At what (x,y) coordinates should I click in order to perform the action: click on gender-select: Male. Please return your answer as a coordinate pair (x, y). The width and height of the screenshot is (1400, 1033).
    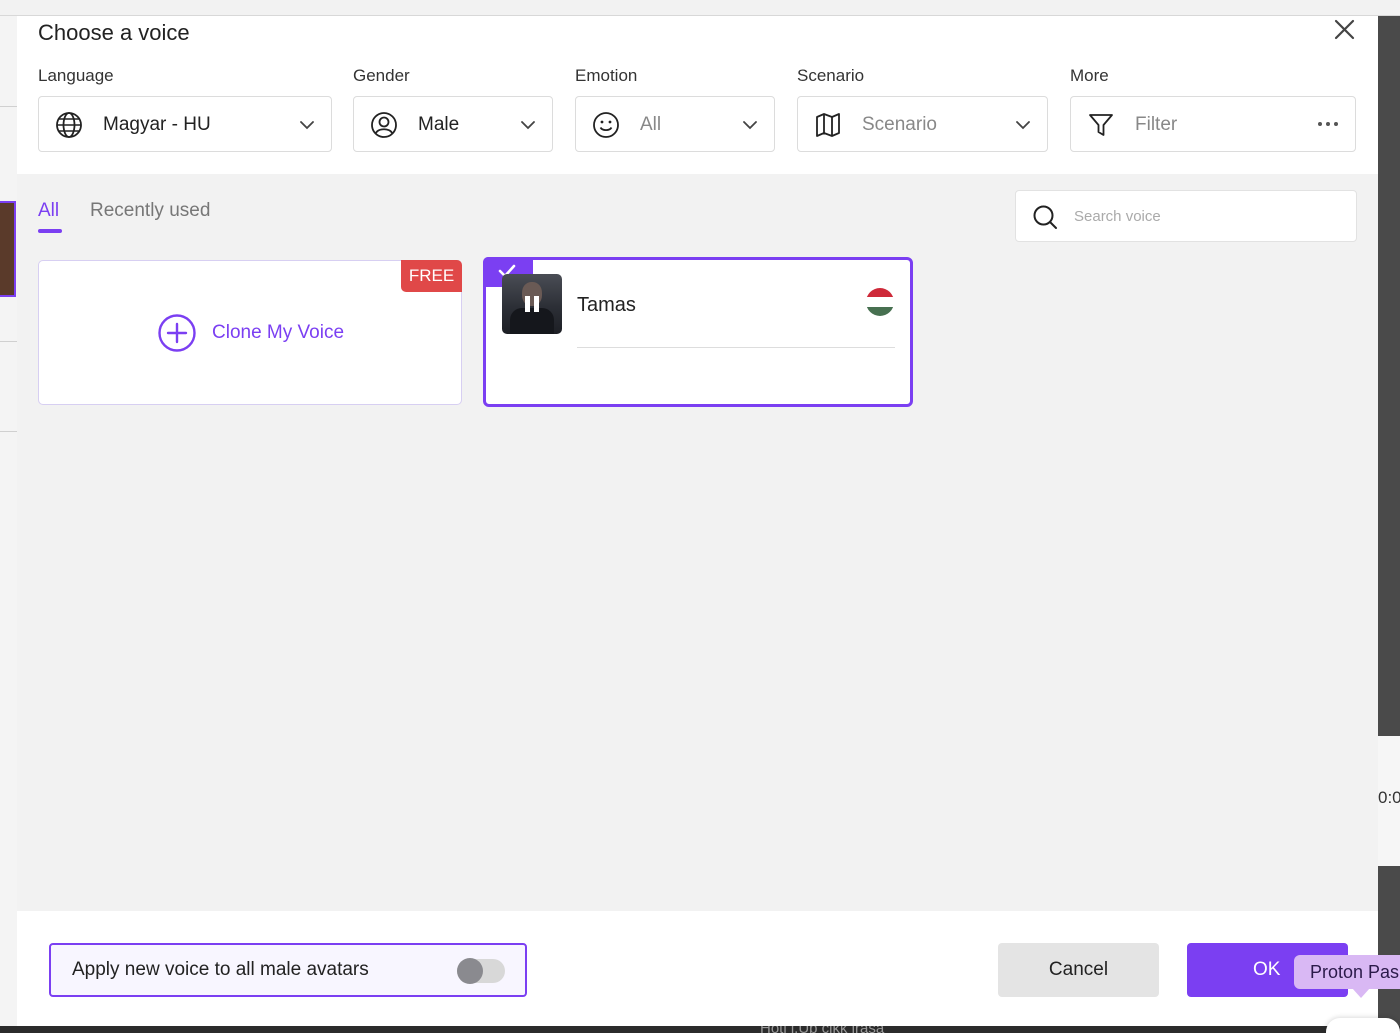
    Looking at the image, I should click on (453, 124).